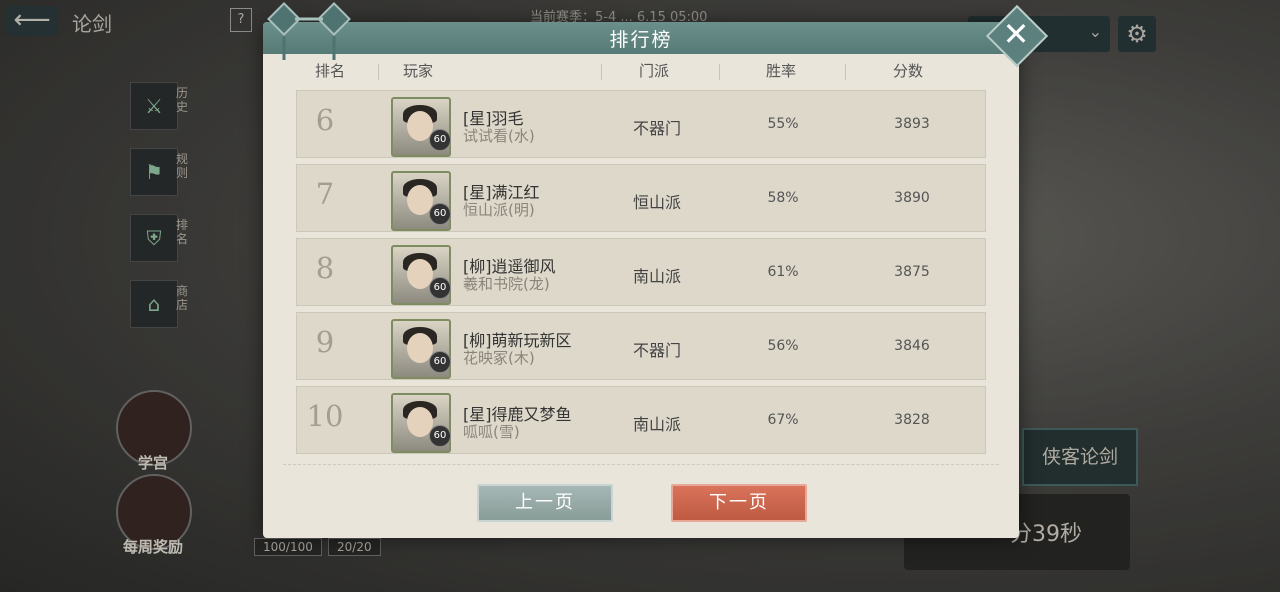 This screenshot has width=1280, height=592. I want to click on leaderboard-row: 7 60 [星]满江红 恒山派(明) 恒山派 58% 3890, so click(641, 198).